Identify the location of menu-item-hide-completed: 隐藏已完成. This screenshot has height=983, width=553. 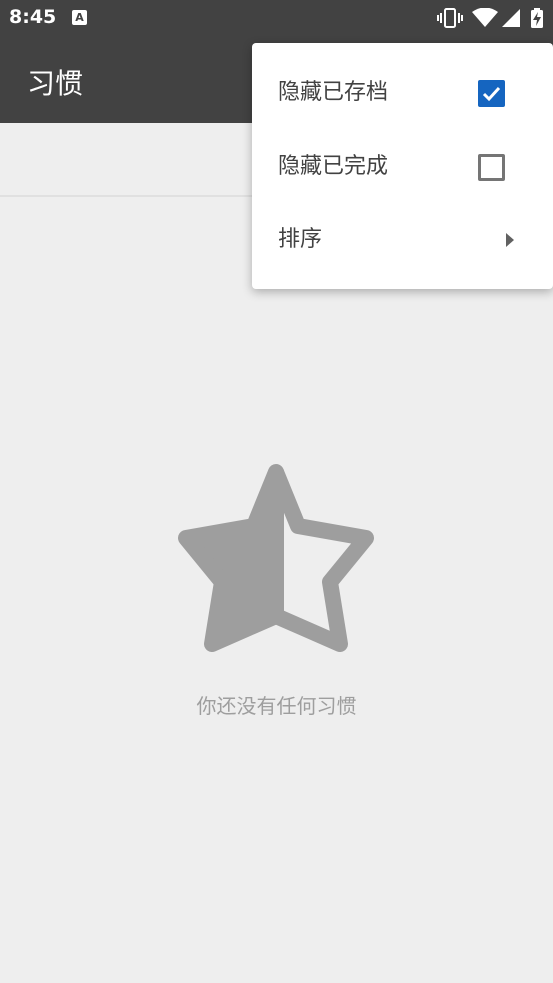
(402, 167).